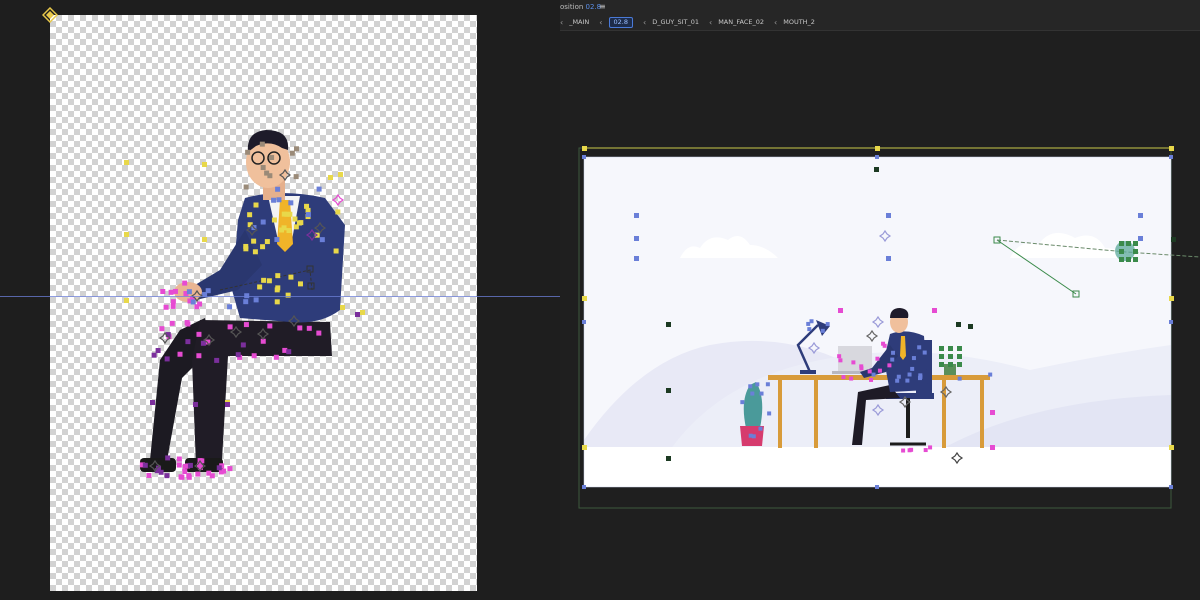 The image size is (1200, 600). I want to click on breadcrumb-item-mouth: ‹ MOUTH_2, so click(794, 22).